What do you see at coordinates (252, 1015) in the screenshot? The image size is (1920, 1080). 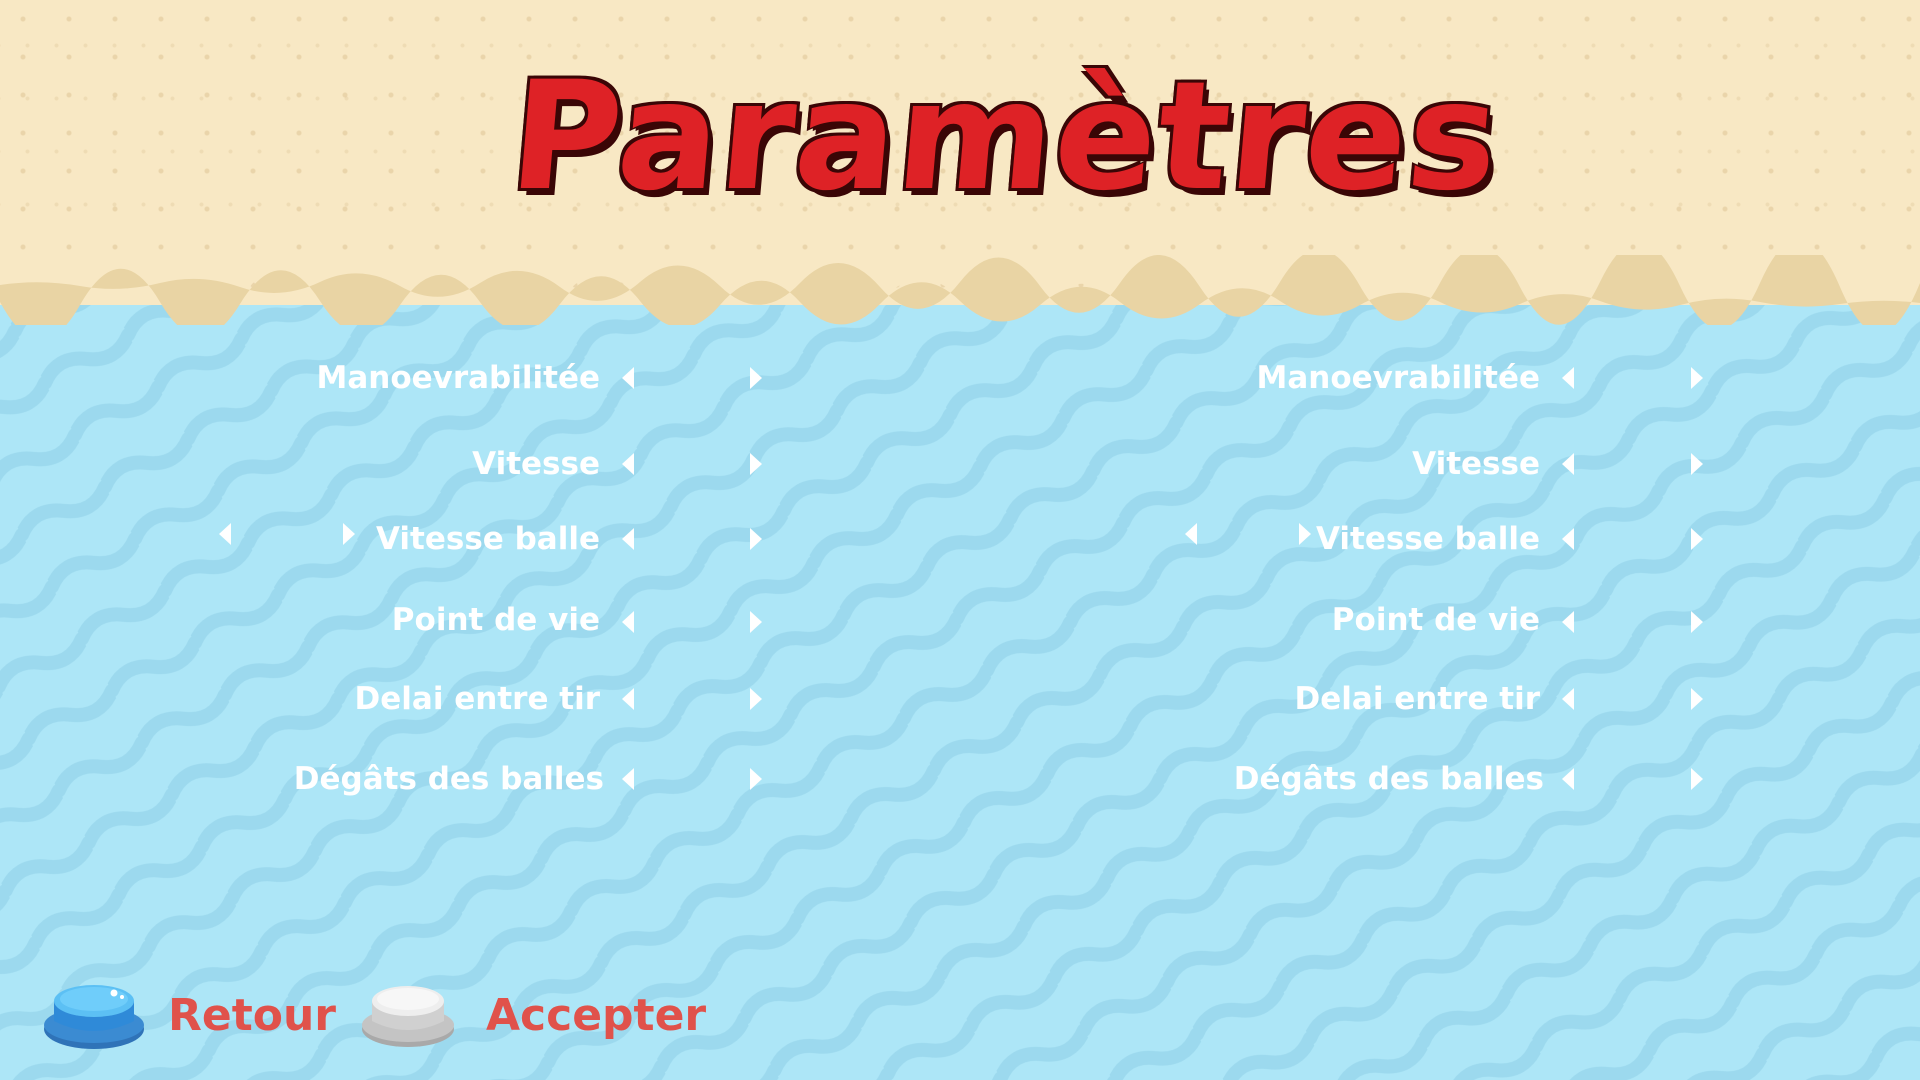 I see `back-button-label: Retour` at bounding box center [252, 1015].